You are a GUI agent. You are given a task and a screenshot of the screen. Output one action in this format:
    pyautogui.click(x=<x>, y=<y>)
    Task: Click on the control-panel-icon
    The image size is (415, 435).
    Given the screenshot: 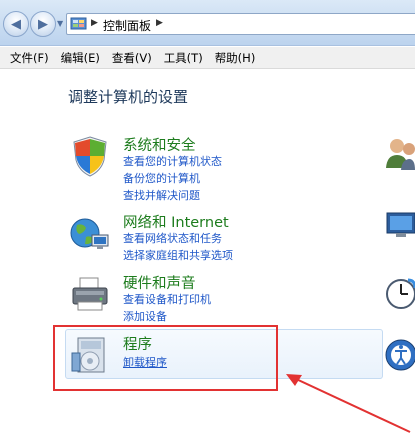 What is the action you would take?
    pyautogui.click(x=78, y=23)
    